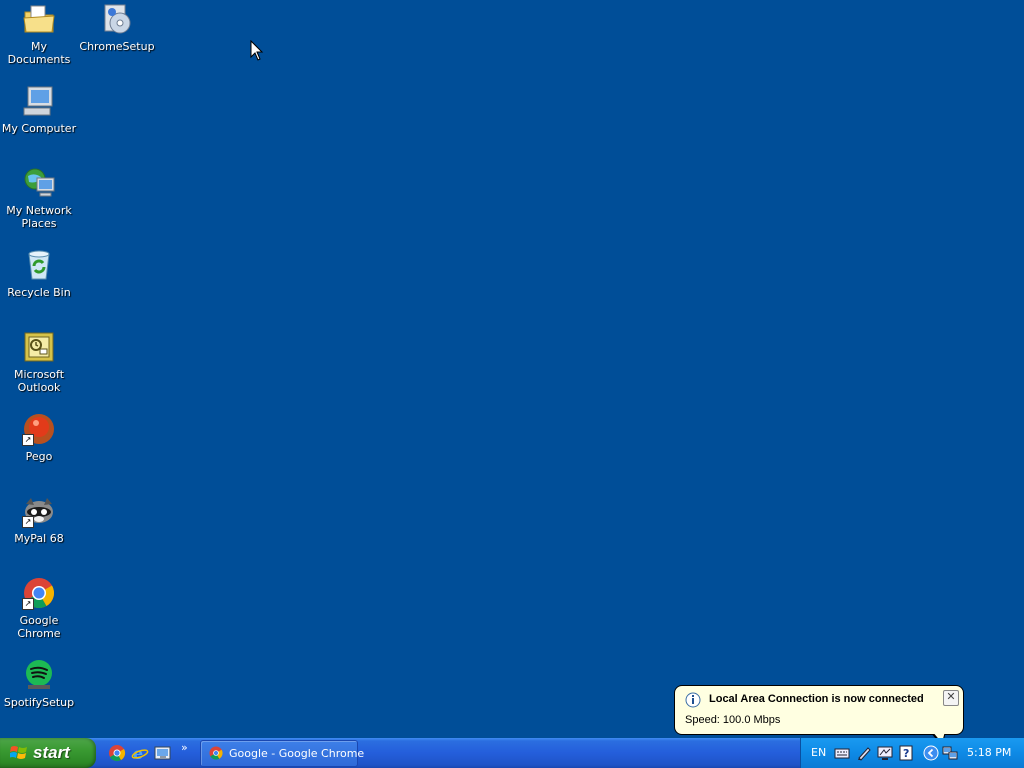 The width and height of the screenshot is (1024, 768). What do you see at coordinates (39, 627) in the screenshot?
I see `desktop-icon-label: Google Chrome` at bounding box center [39, 627].